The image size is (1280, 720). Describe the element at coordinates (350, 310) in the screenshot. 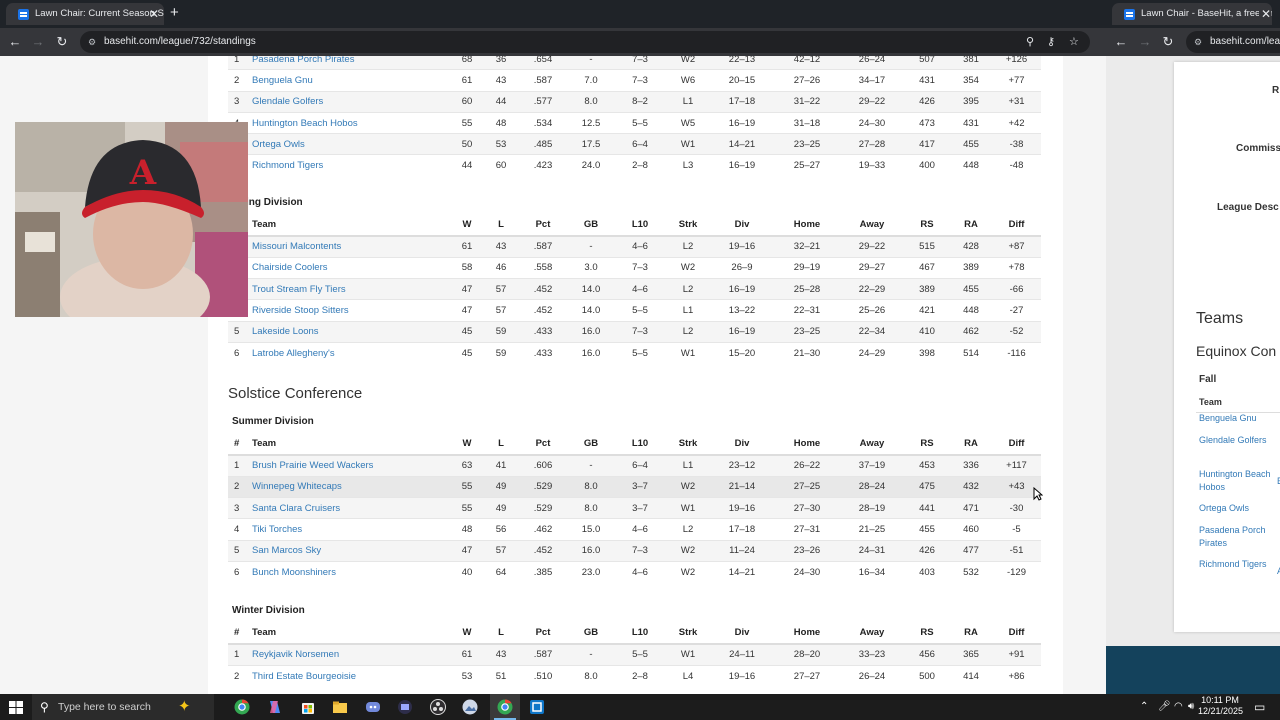

I see `team-link: Riverside Stoop Sitters` at that location.